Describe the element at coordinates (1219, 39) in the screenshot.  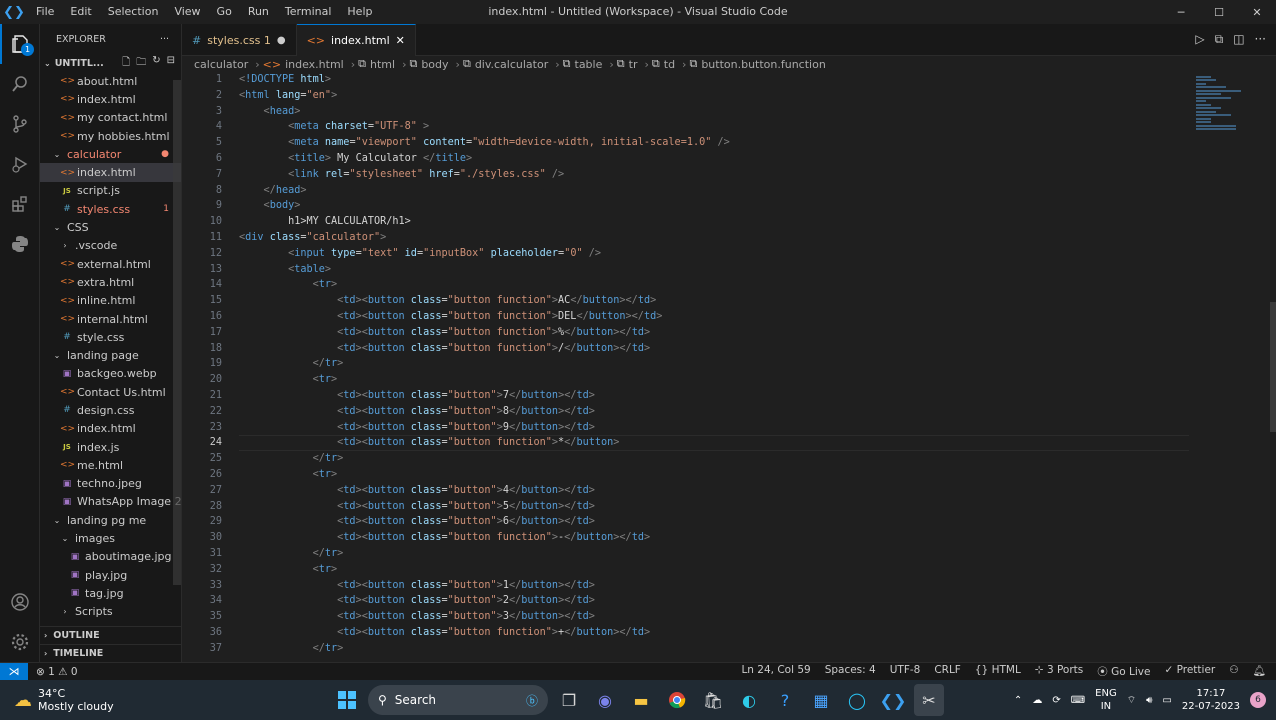
I see `open-preview-icon: ⧉` at that location.